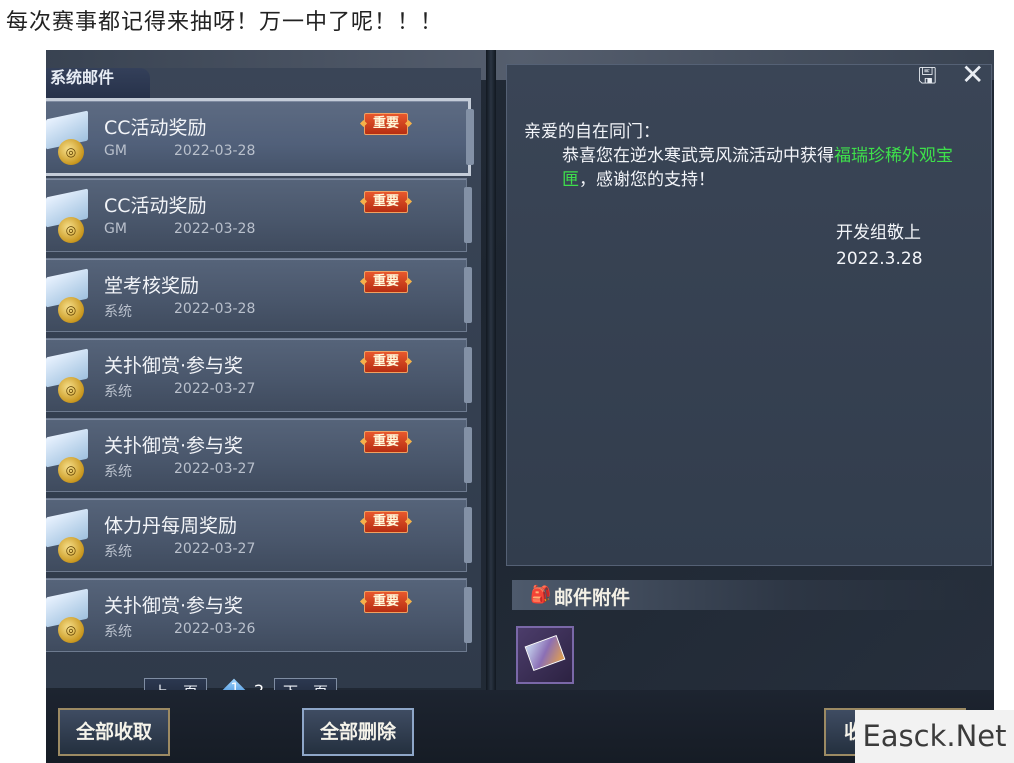 The width and height of the screenshot is (1014, 763). Describe the element at coordinates (747, 595) in the screenshot. I see `attachments-header: 🎒 邮件附件` at that location.